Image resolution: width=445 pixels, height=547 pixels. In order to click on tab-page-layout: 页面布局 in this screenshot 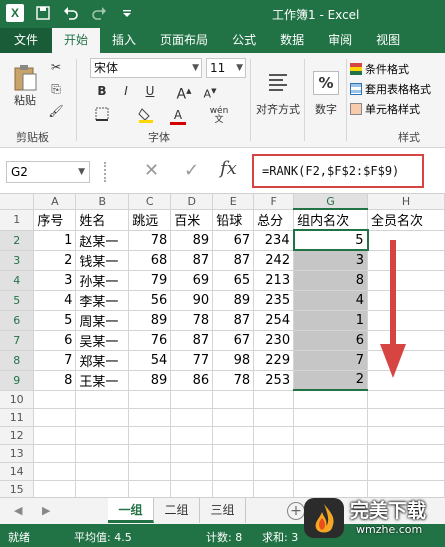, I will do `click(184, 40)`.